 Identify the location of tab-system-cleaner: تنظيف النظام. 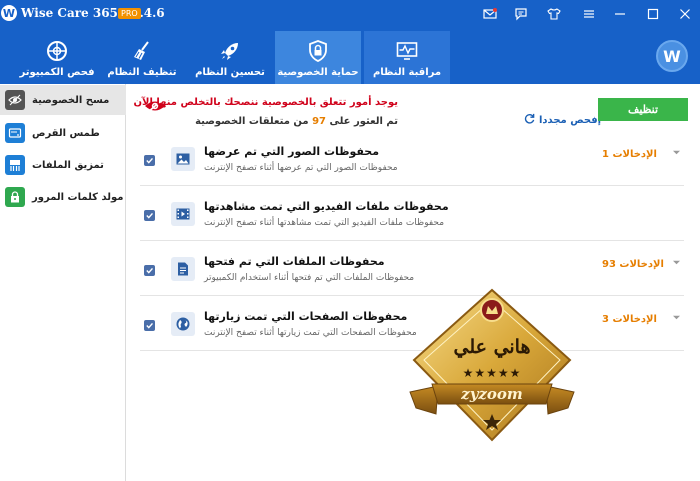
(142, 57).